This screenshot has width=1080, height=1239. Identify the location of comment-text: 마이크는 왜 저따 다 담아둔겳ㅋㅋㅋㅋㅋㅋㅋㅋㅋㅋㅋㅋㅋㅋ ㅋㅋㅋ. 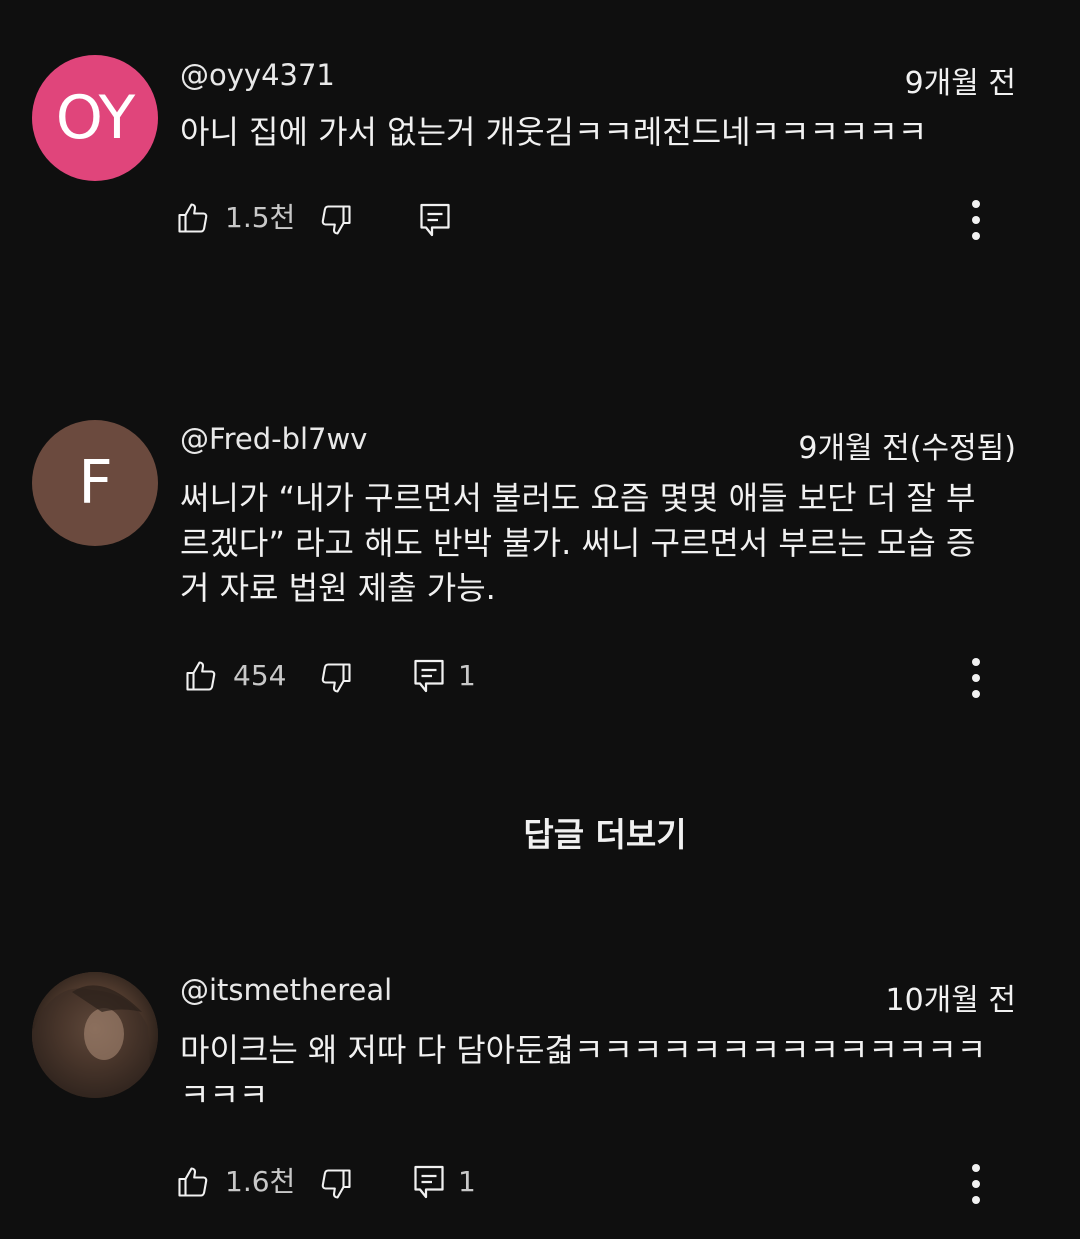
(600, 1073).